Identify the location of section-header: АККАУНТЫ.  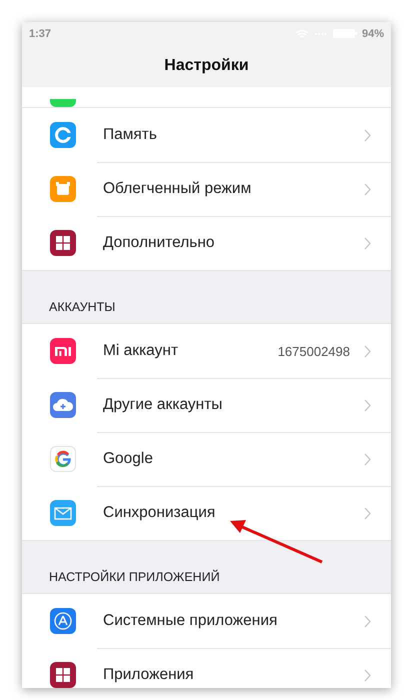
(82, 307).